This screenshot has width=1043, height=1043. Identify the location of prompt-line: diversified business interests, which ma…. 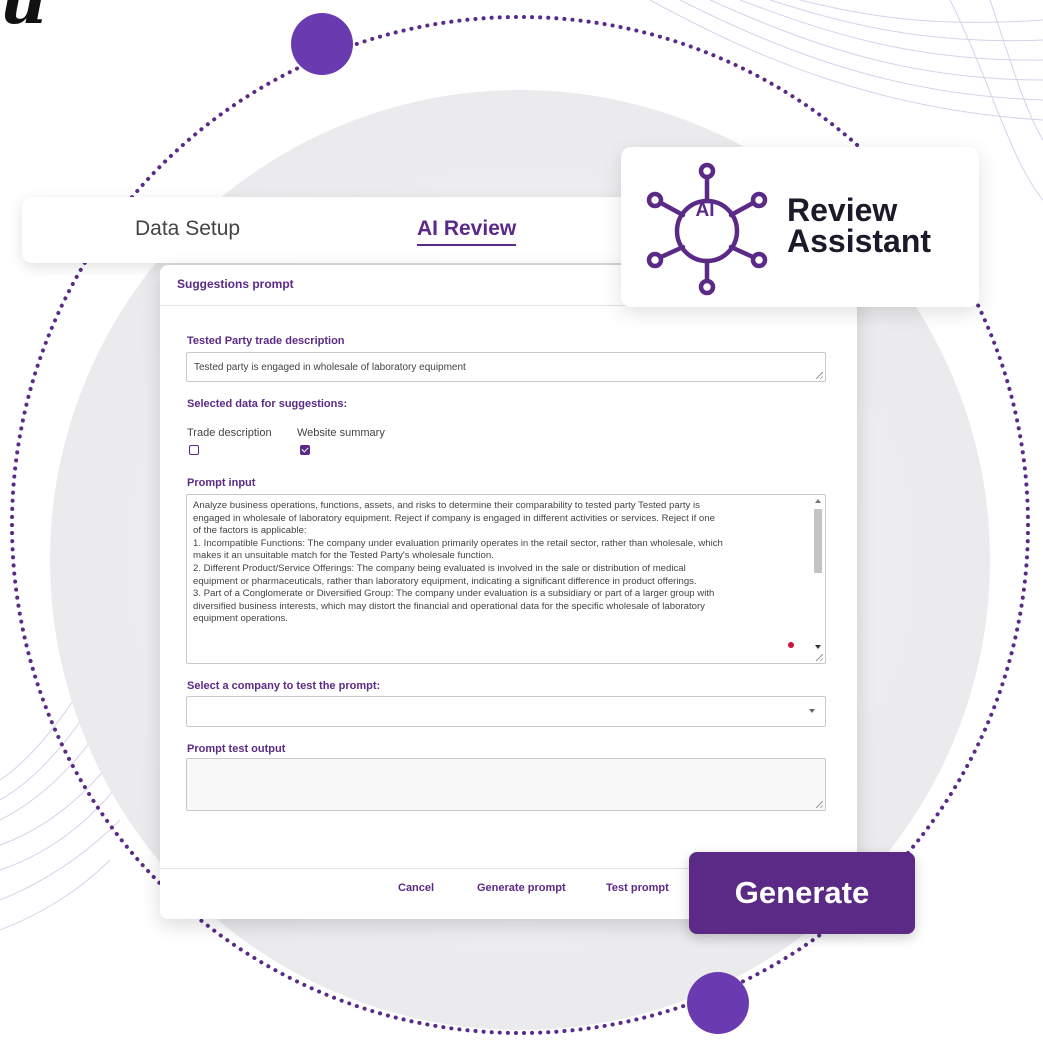
(449, 606).